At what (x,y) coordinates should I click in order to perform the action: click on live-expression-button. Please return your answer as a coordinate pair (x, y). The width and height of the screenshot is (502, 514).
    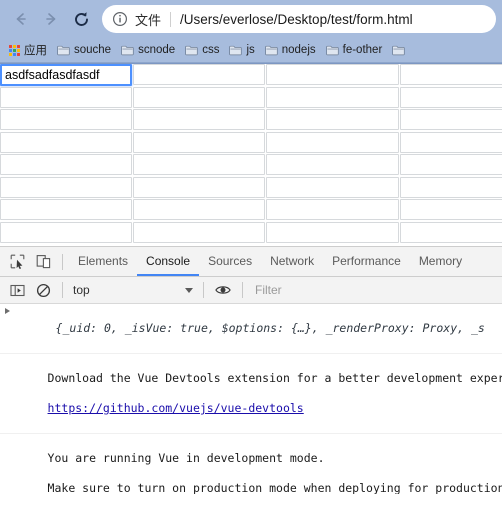
    Looking at the image, I should click on (223, 290).